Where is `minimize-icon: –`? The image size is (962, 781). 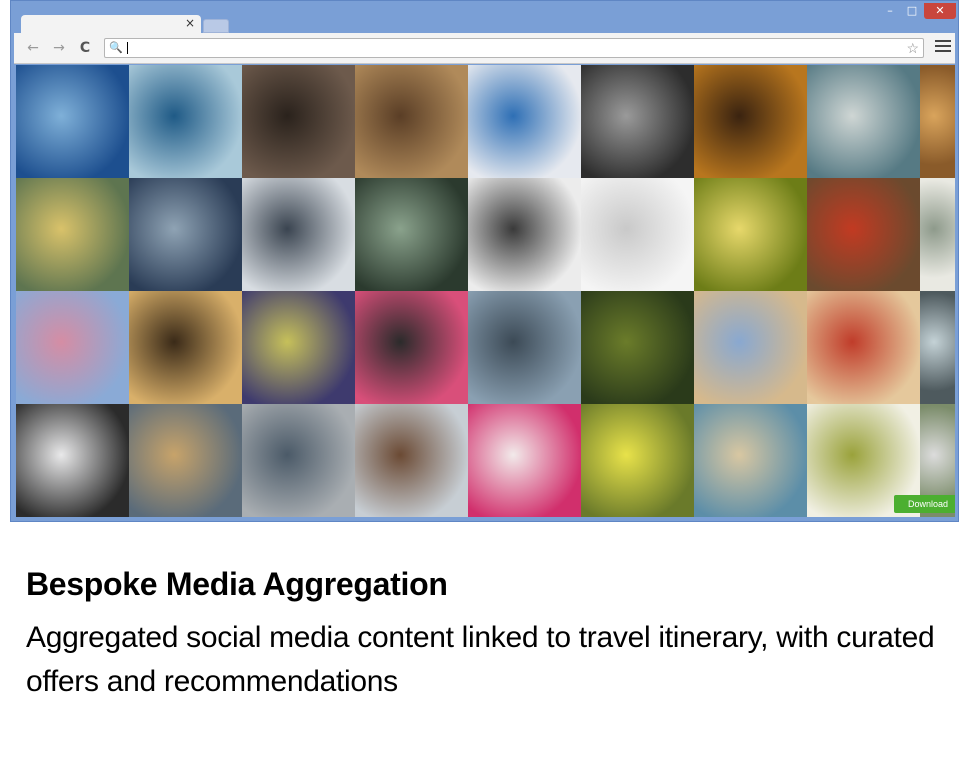
minimize-icon: – is located at coordinates (890, 11).